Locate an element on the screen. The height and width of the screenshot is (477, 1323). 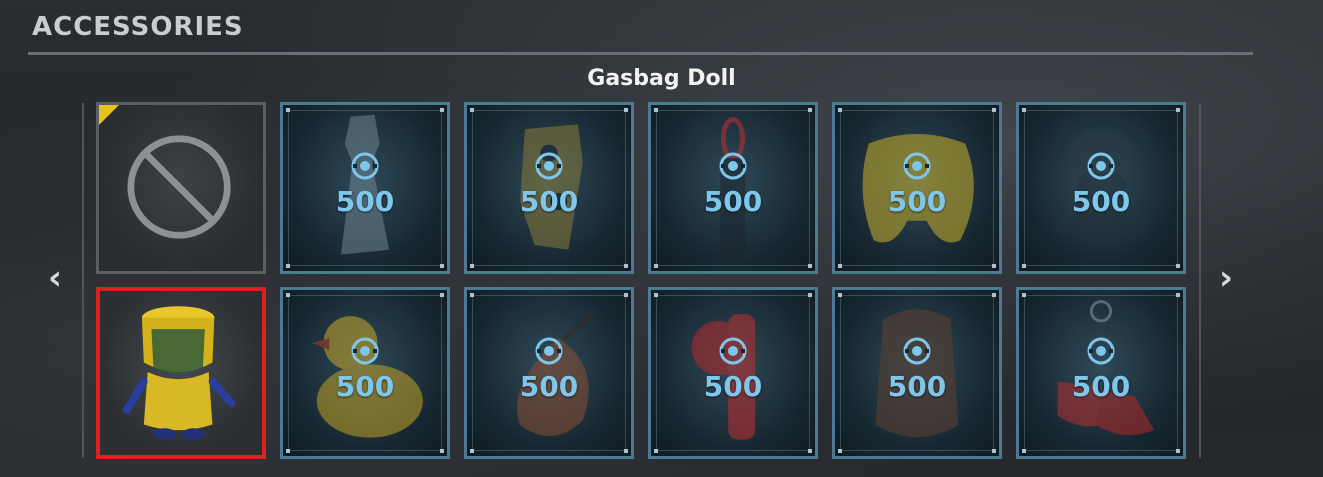
right-frame is located at coordinates (1202, 280).